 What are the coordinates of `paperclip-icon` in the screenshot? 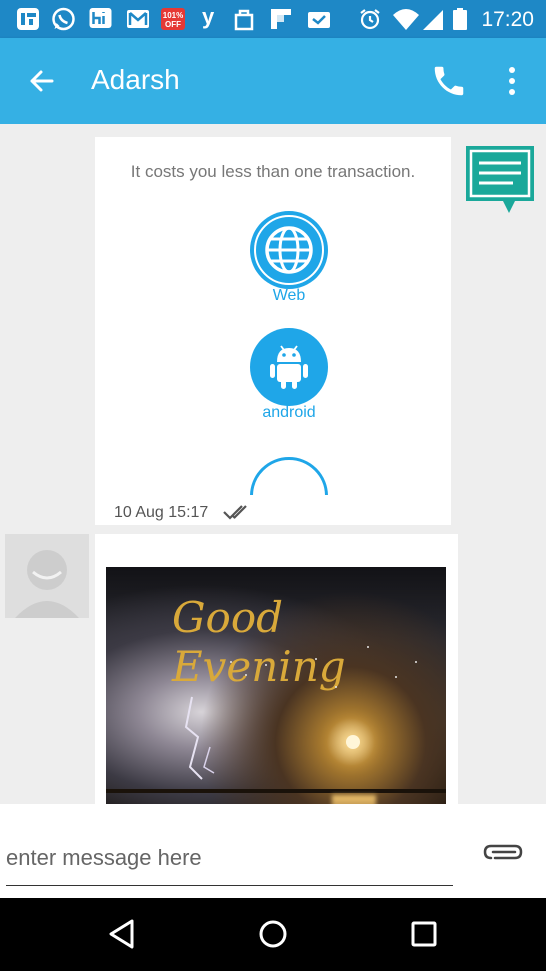 It's located at (503, 852).